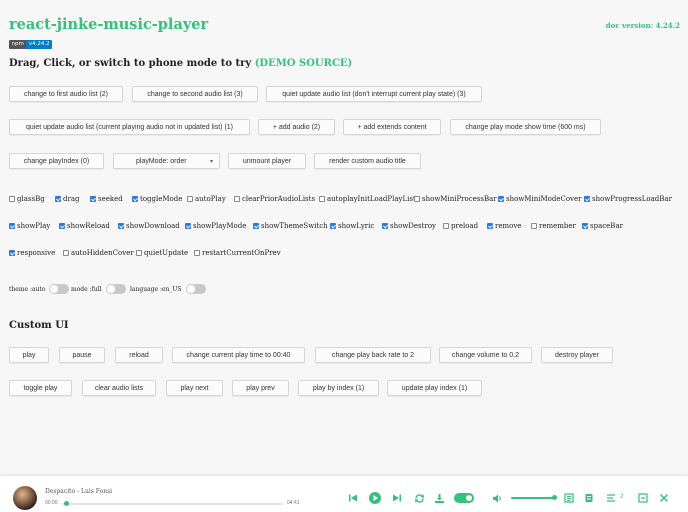 The width and height of the screenshot is (688, 512). I want to click on theme-switch: theme :auto, so click(39, 289).